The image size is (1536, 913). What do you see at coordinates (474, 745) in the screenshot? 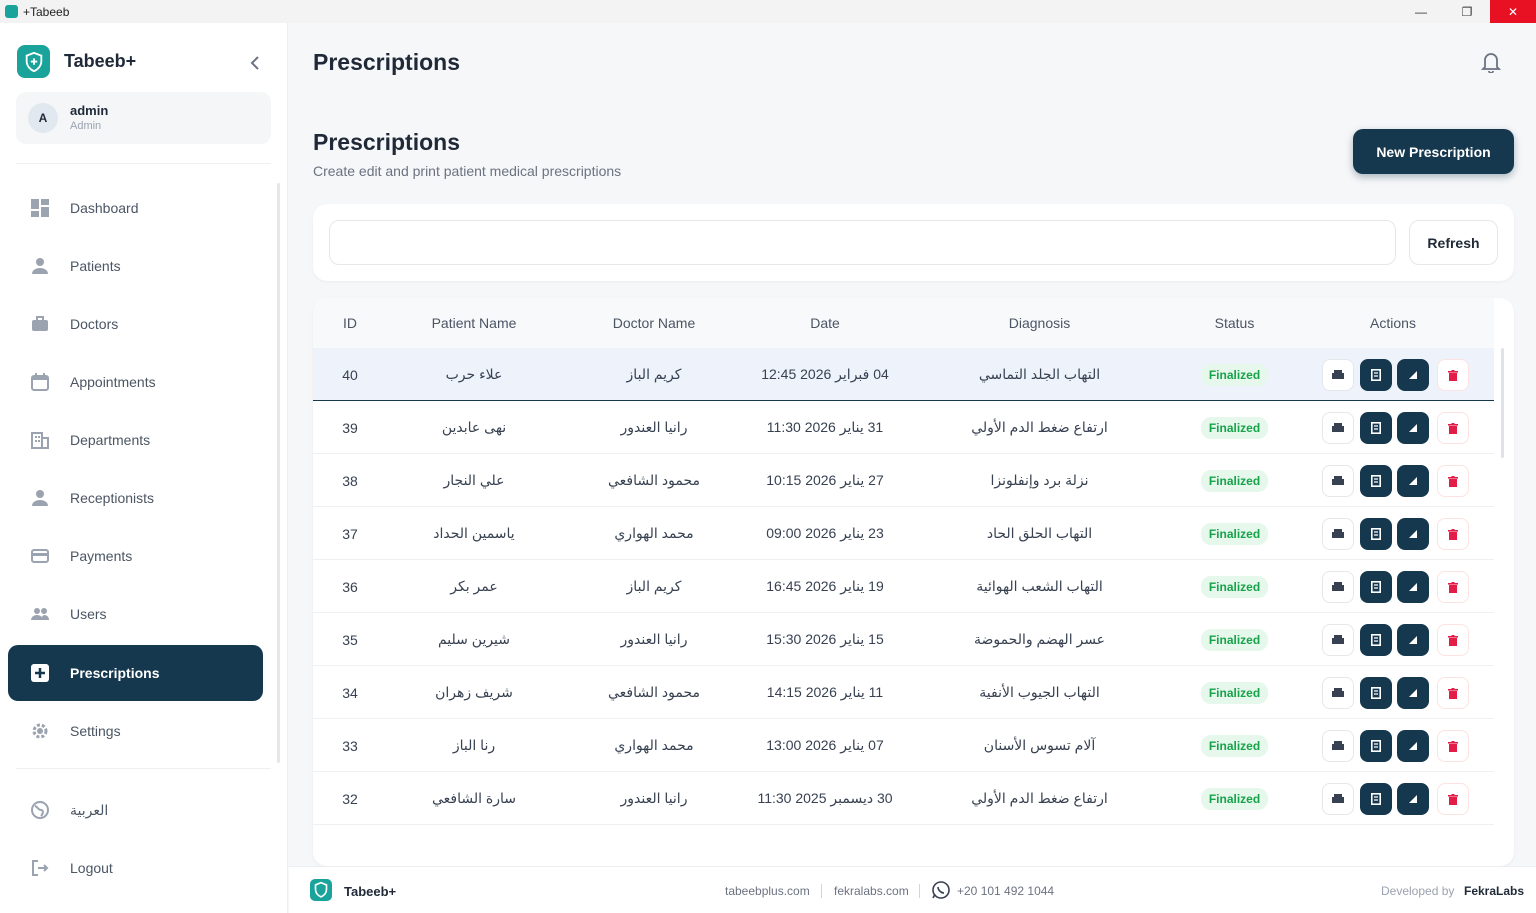
I see `cell-patient-name: رنا الباز` at bounding box center [474, 745].